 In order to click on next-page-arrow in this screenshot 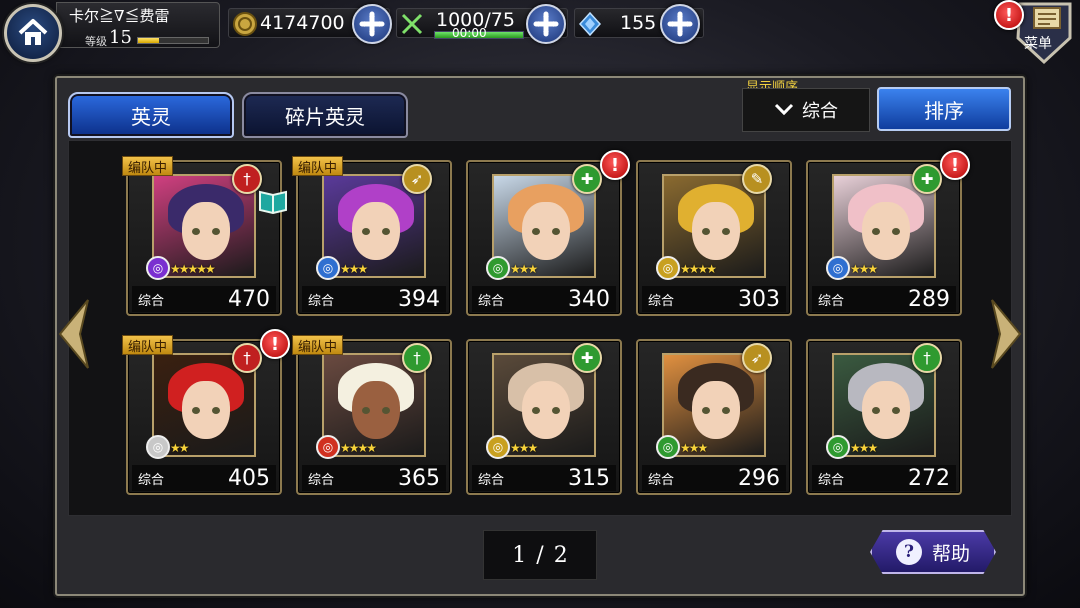, I will do `click(1006, 334)`.